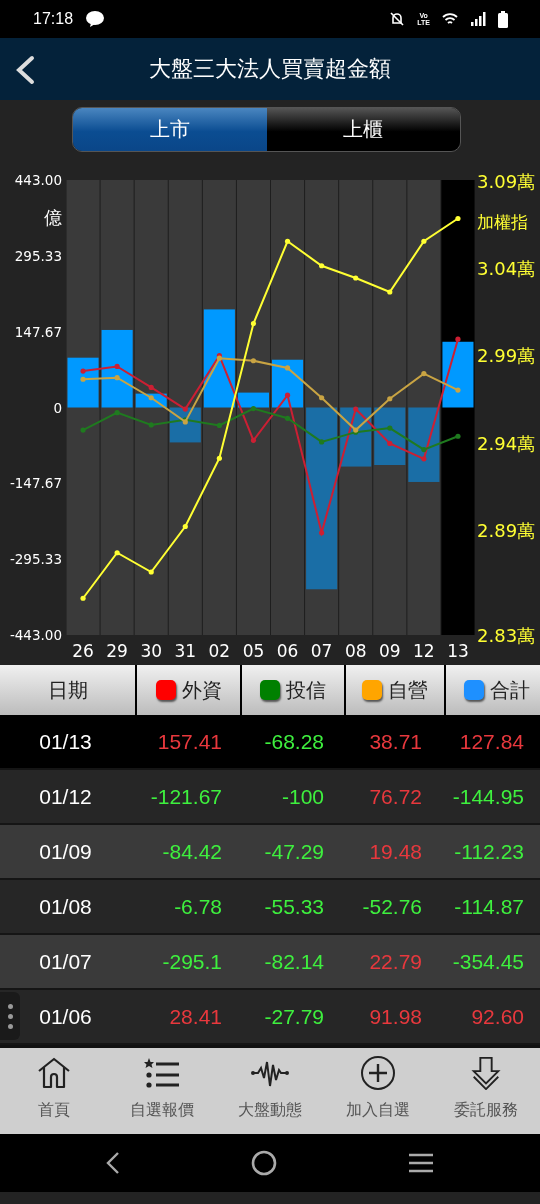  I want to click on column-header: 投信, so click(293, 690).